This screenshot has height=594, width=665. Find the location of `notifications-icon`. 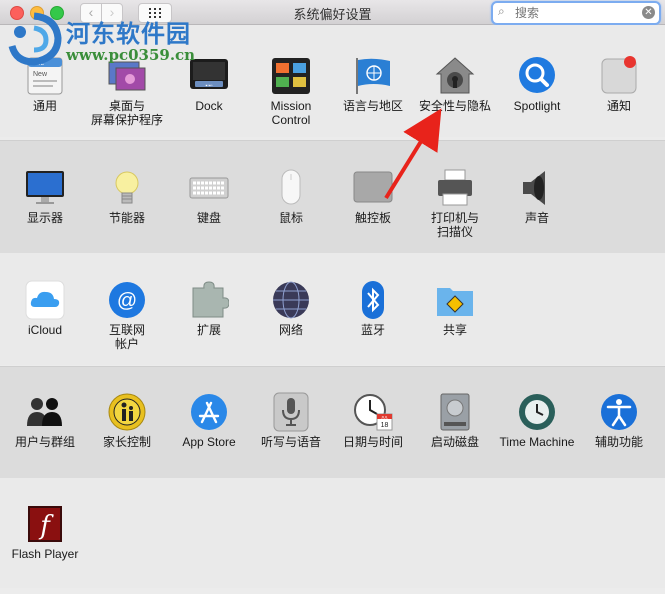

notifications-icon is located at coordinates (619, 75).